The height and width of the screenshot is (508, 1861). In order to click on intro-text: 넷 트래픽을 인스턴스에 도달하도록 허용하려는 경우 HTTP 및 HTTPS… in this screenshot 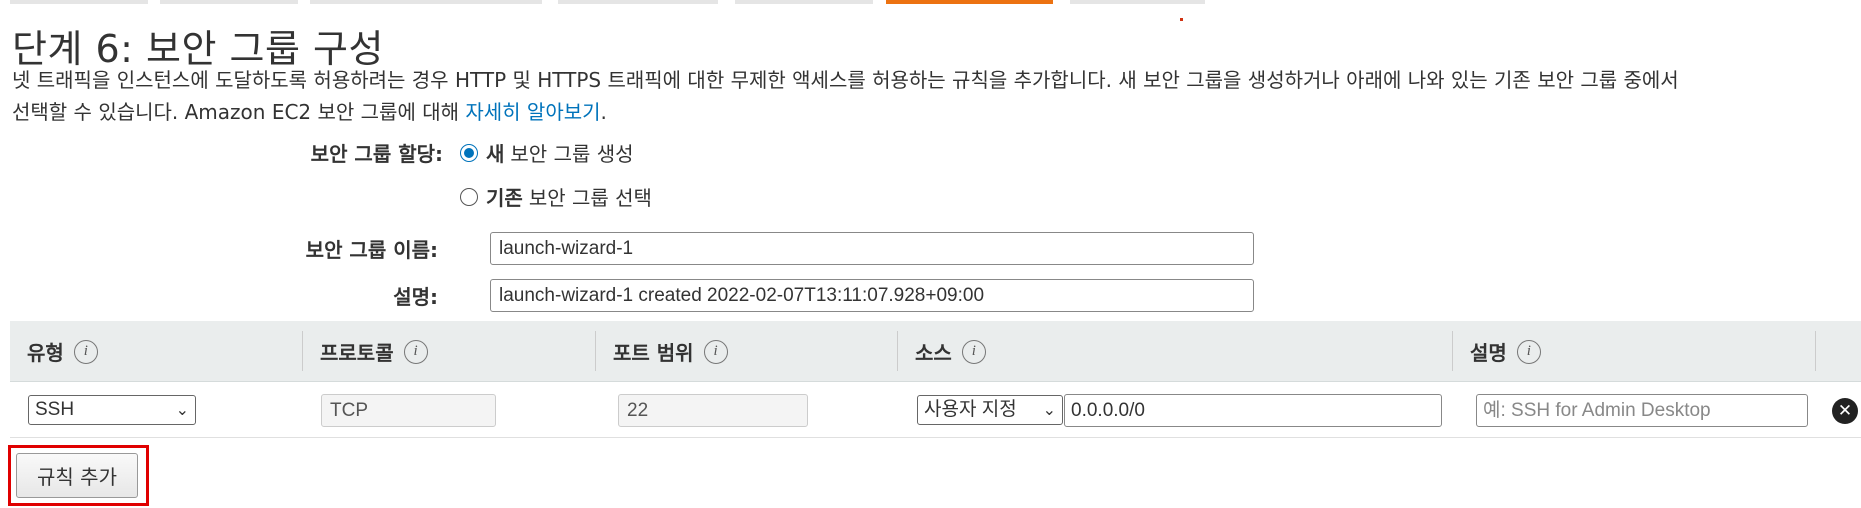, I will do `click(936, 96)`.